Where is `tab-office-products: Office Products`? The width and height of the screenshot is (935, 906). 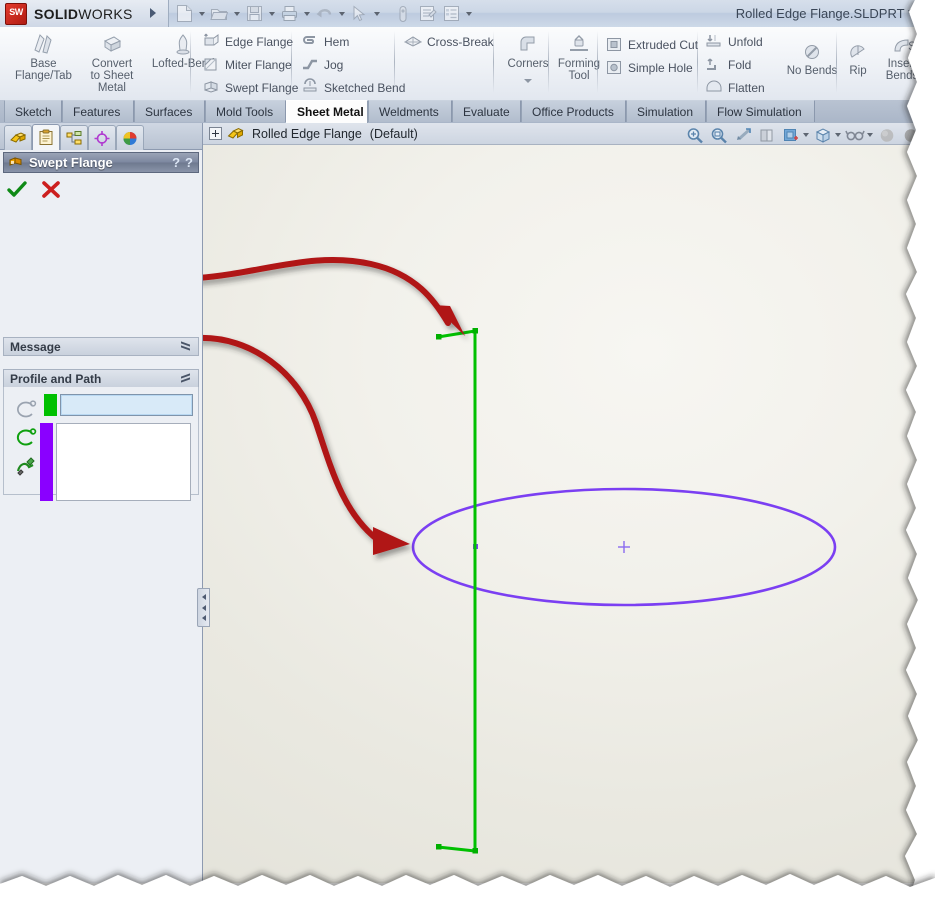
tab-office-products: Office Products is located at coordinates (573, 111).